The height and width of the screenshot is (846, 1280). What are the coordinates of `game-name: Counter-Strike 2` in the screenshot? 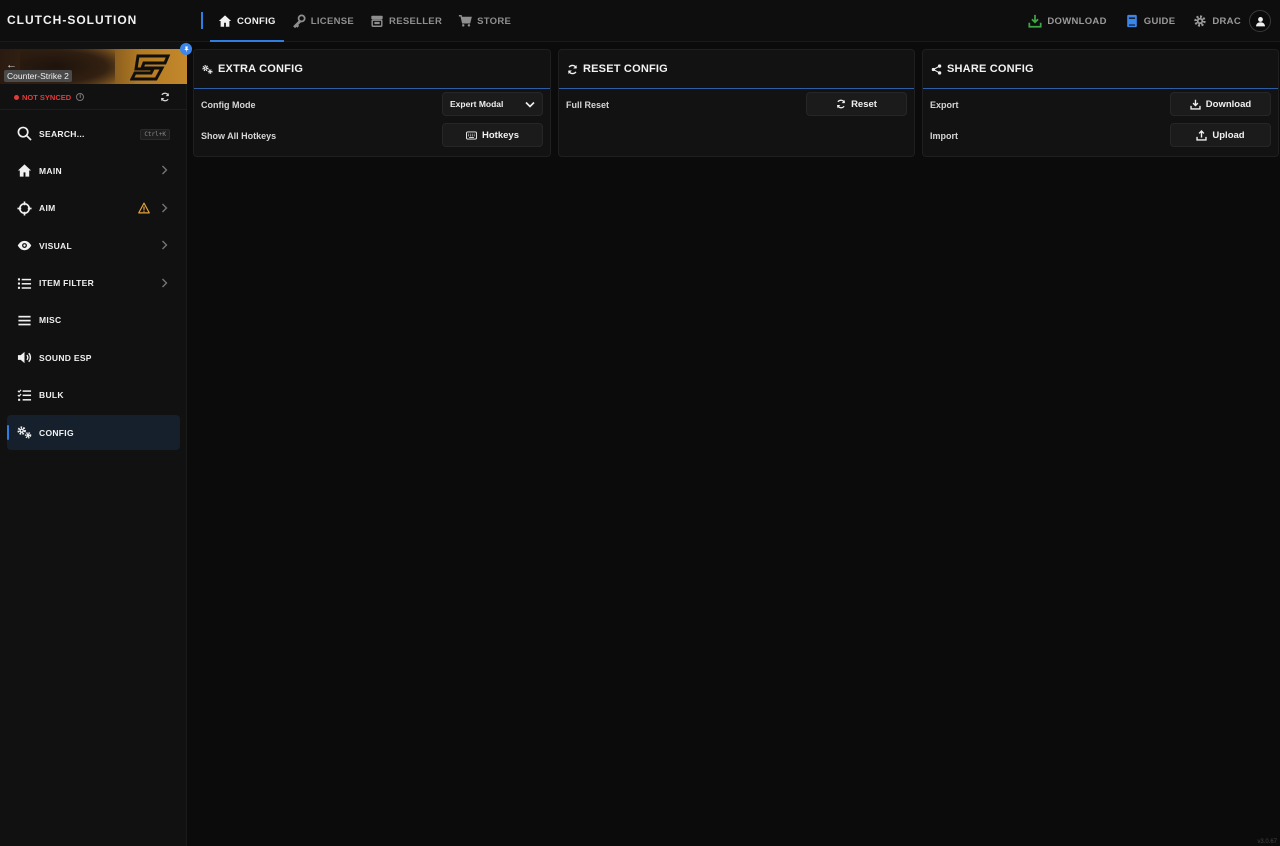 It's located at (38, 76).